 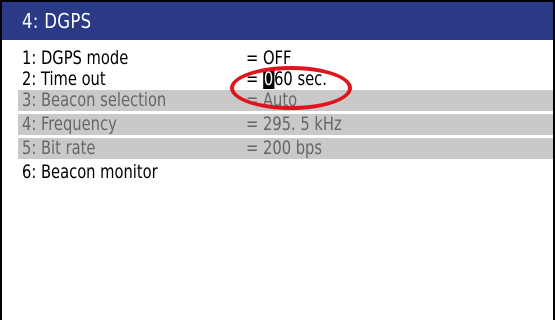 I want to click on menu-item-label: 6: Beacon monitor, so click(x=90, y=172).